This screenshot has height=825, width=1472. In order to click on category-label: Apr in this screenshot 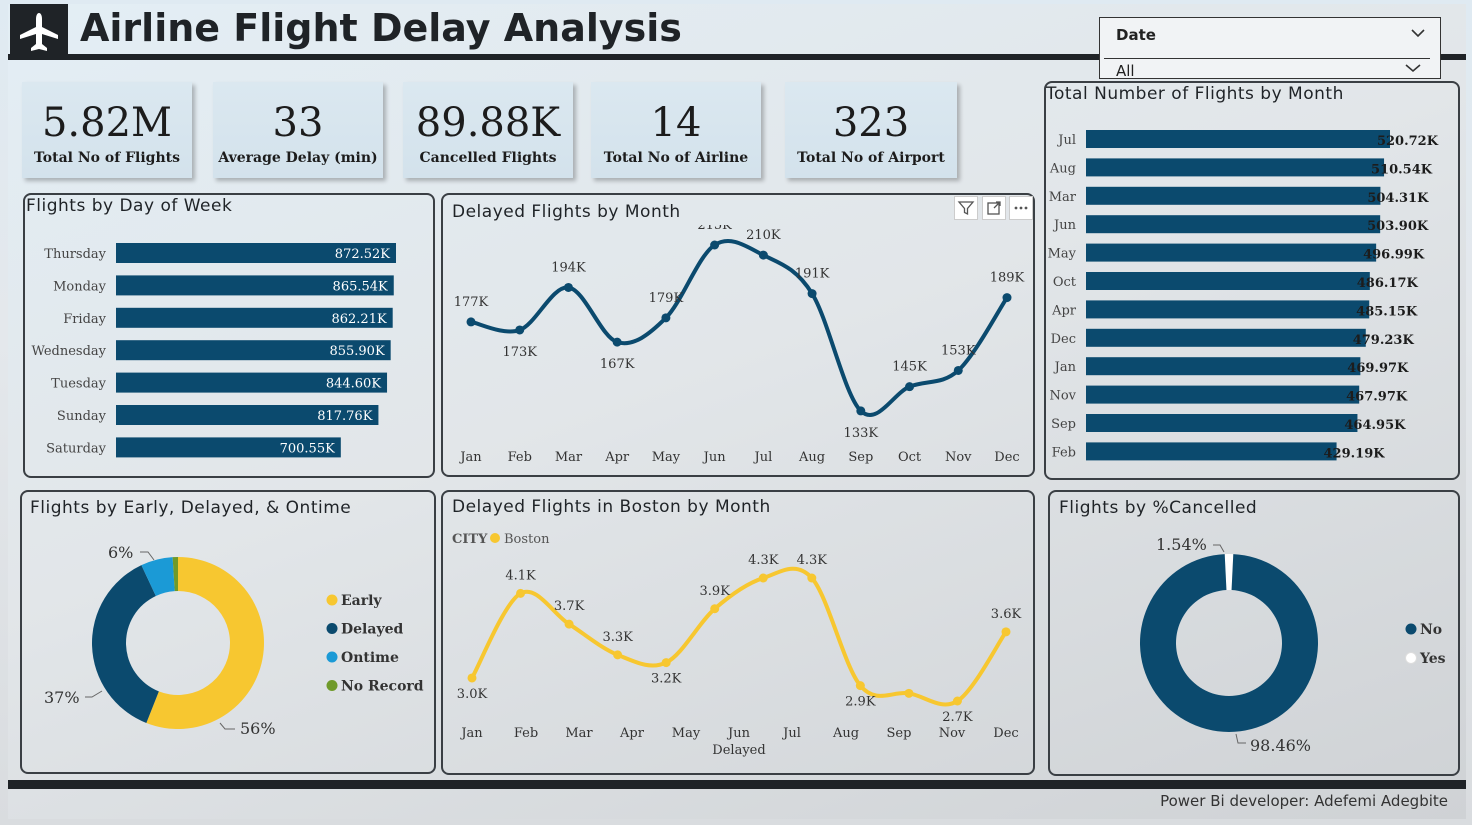, I will do `click(1064, 310)`.